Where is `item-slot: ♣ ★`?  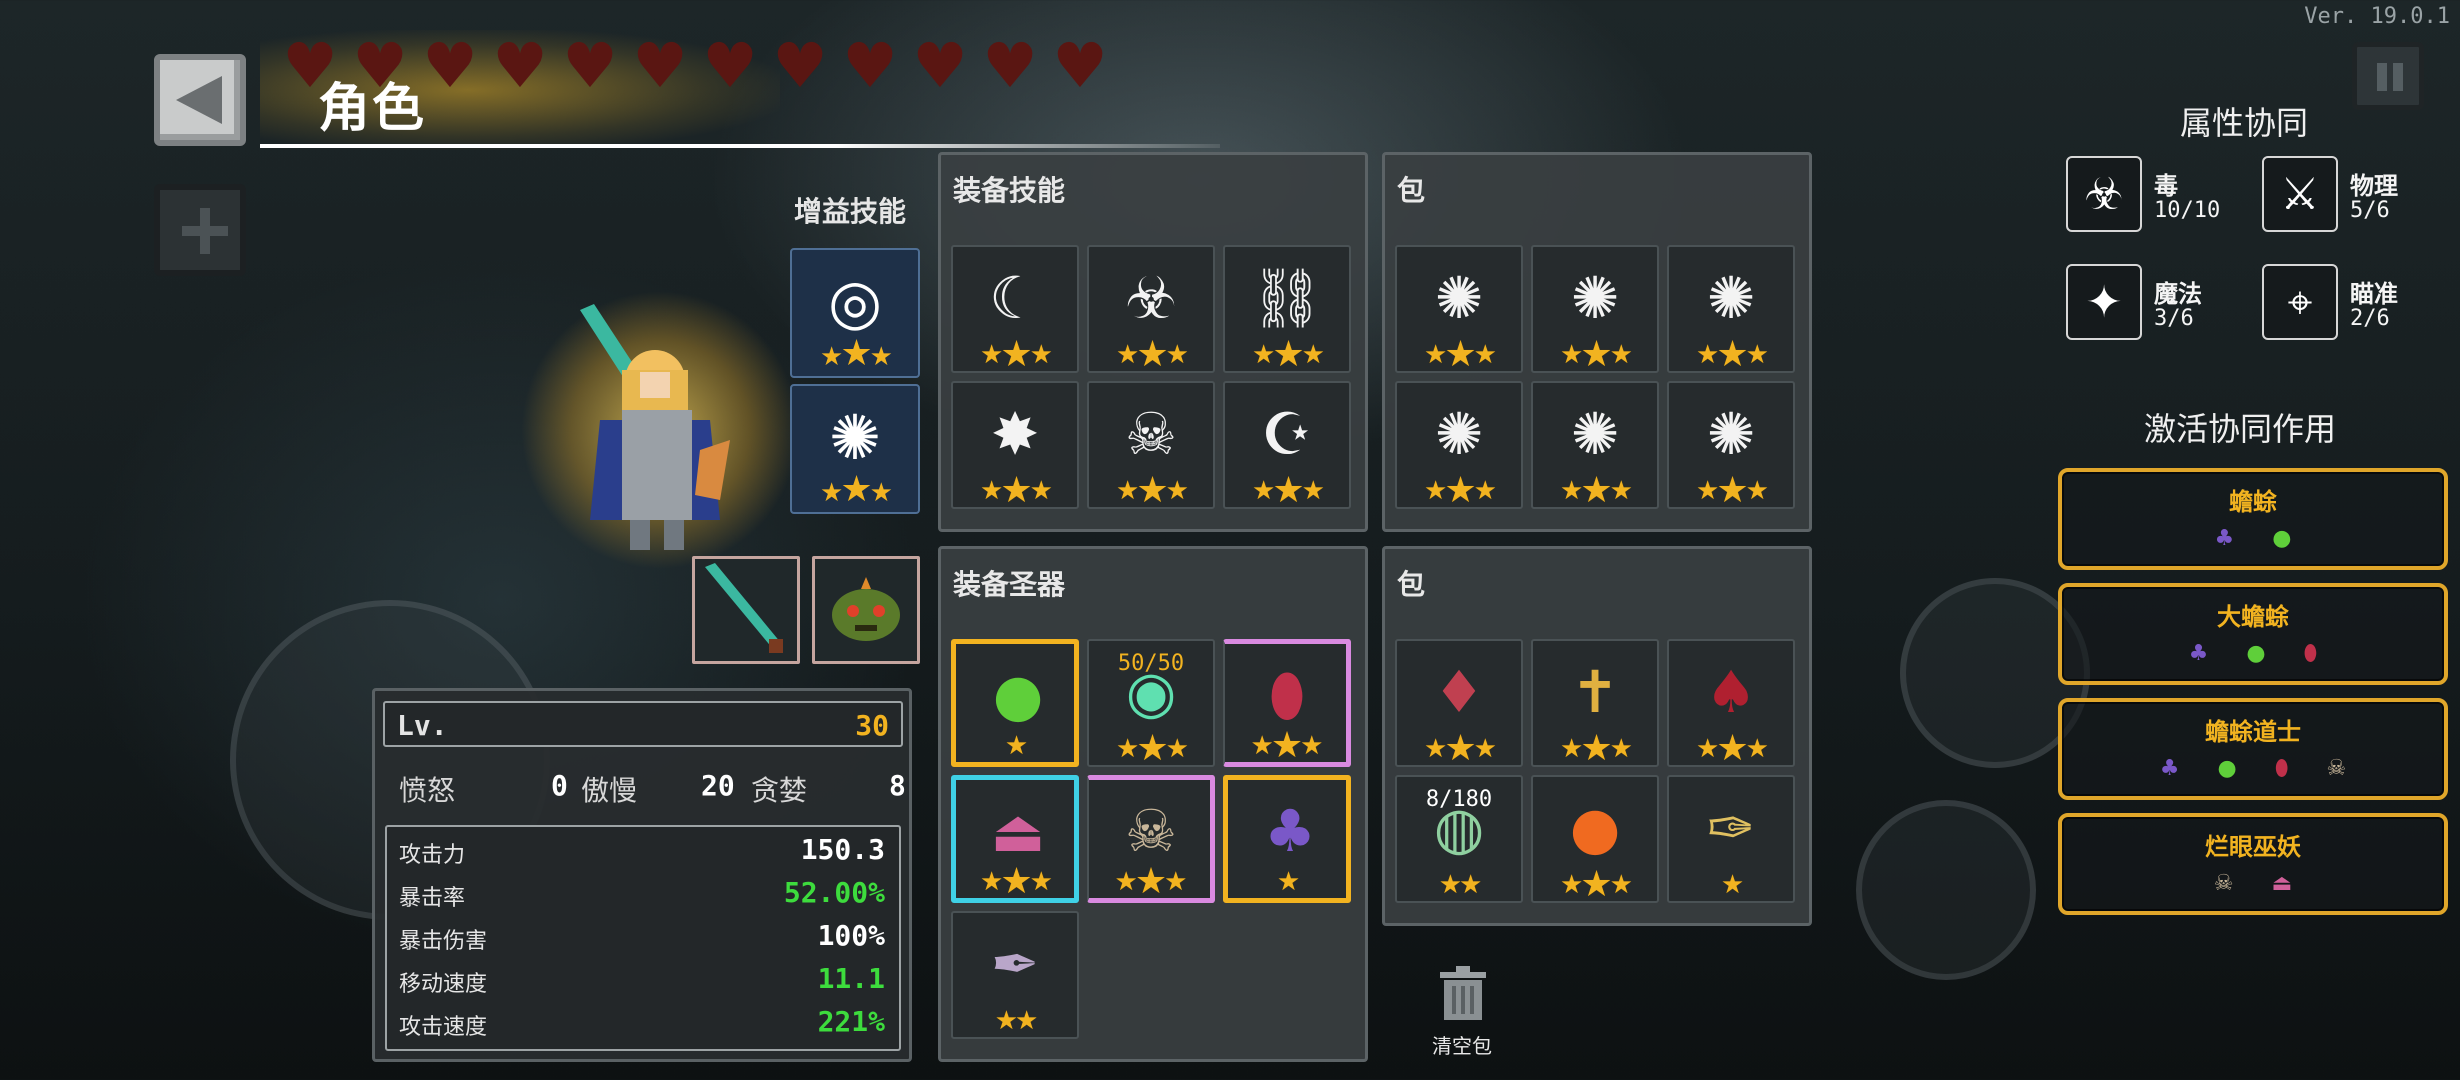 item-slot: ♣ ★ is located at coordinates (1287, 839).